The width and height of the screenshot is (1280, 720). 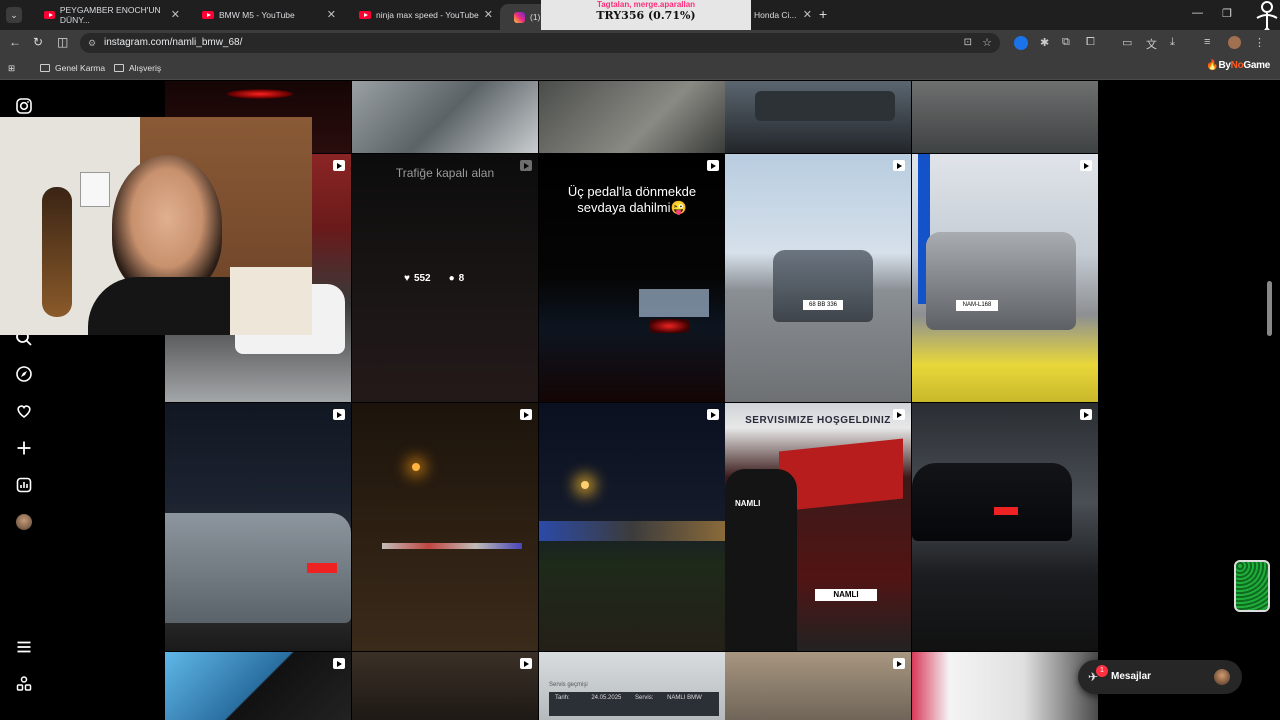 I want to click on extension-icon: ✱, so click(x=1044, y=42).